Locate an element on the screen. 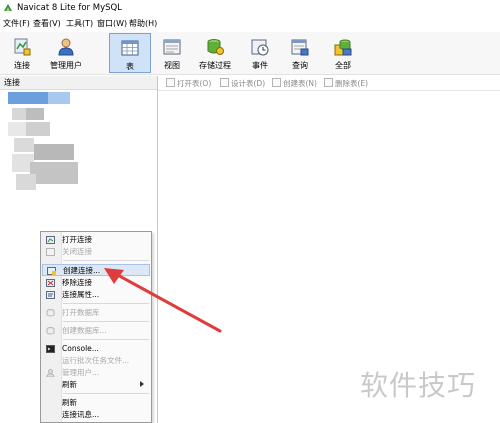  menu-bar: 文件(F) 查看(V) 工具(T) 窗口(W) 帮助(H) is located at coordinates (250, 24).